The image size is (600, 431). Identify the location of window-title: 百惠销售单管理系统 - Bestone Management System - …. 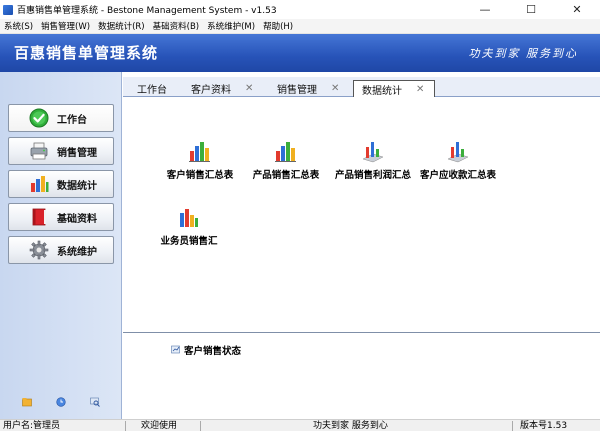
(147, 11).